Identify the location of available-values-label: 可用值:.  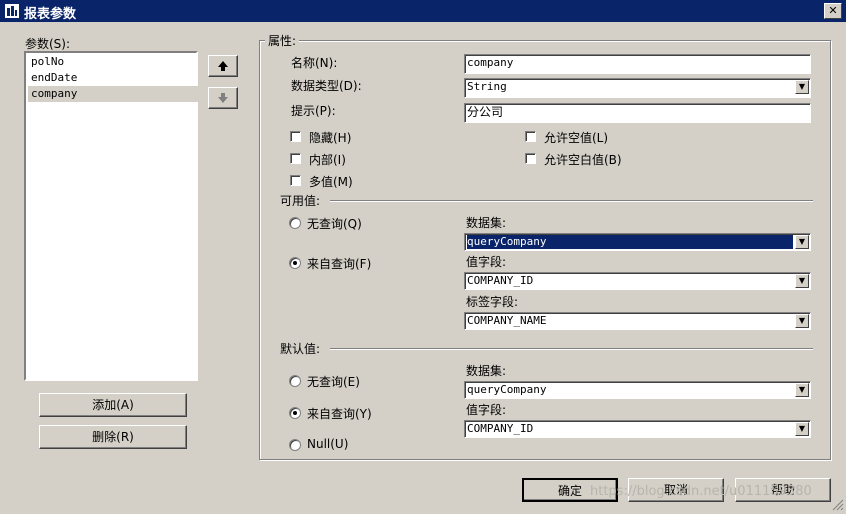
(300, 201).